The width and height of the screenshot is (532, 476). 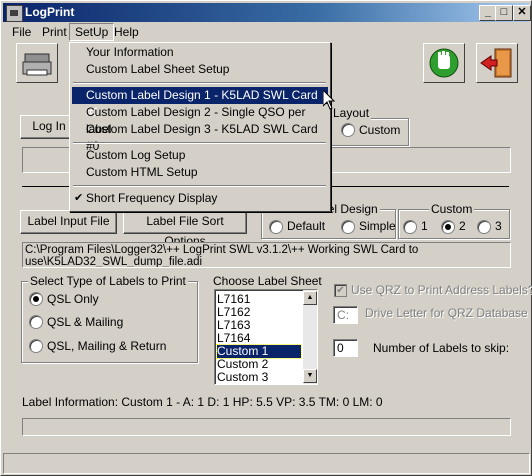 I want to click on type-qsl-mailing-return-radio, so click(x=36, y=346).